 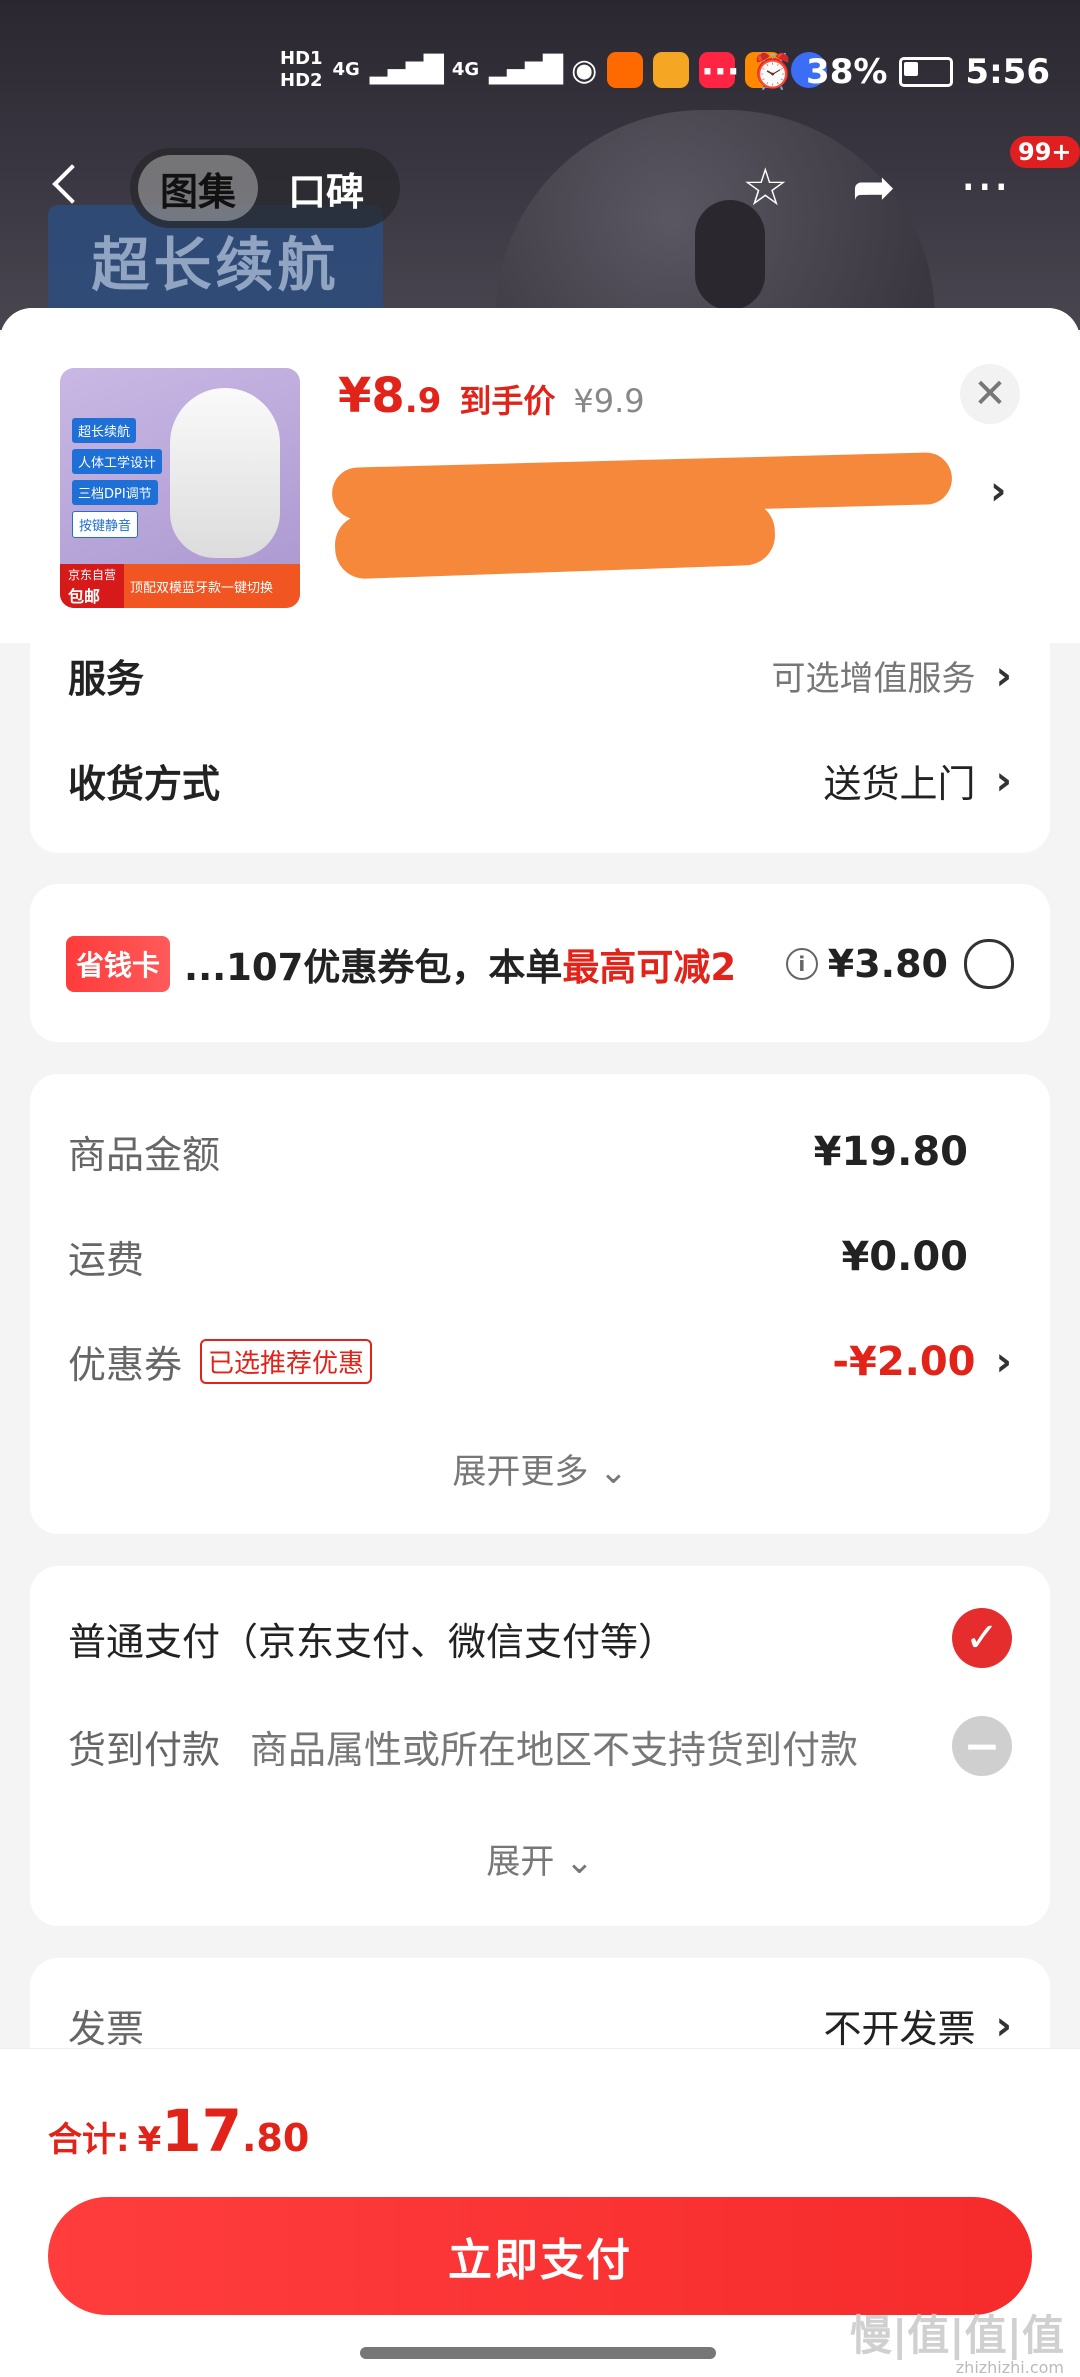 I want to click on total-label: 合计:, so click(x=89, y=2140).